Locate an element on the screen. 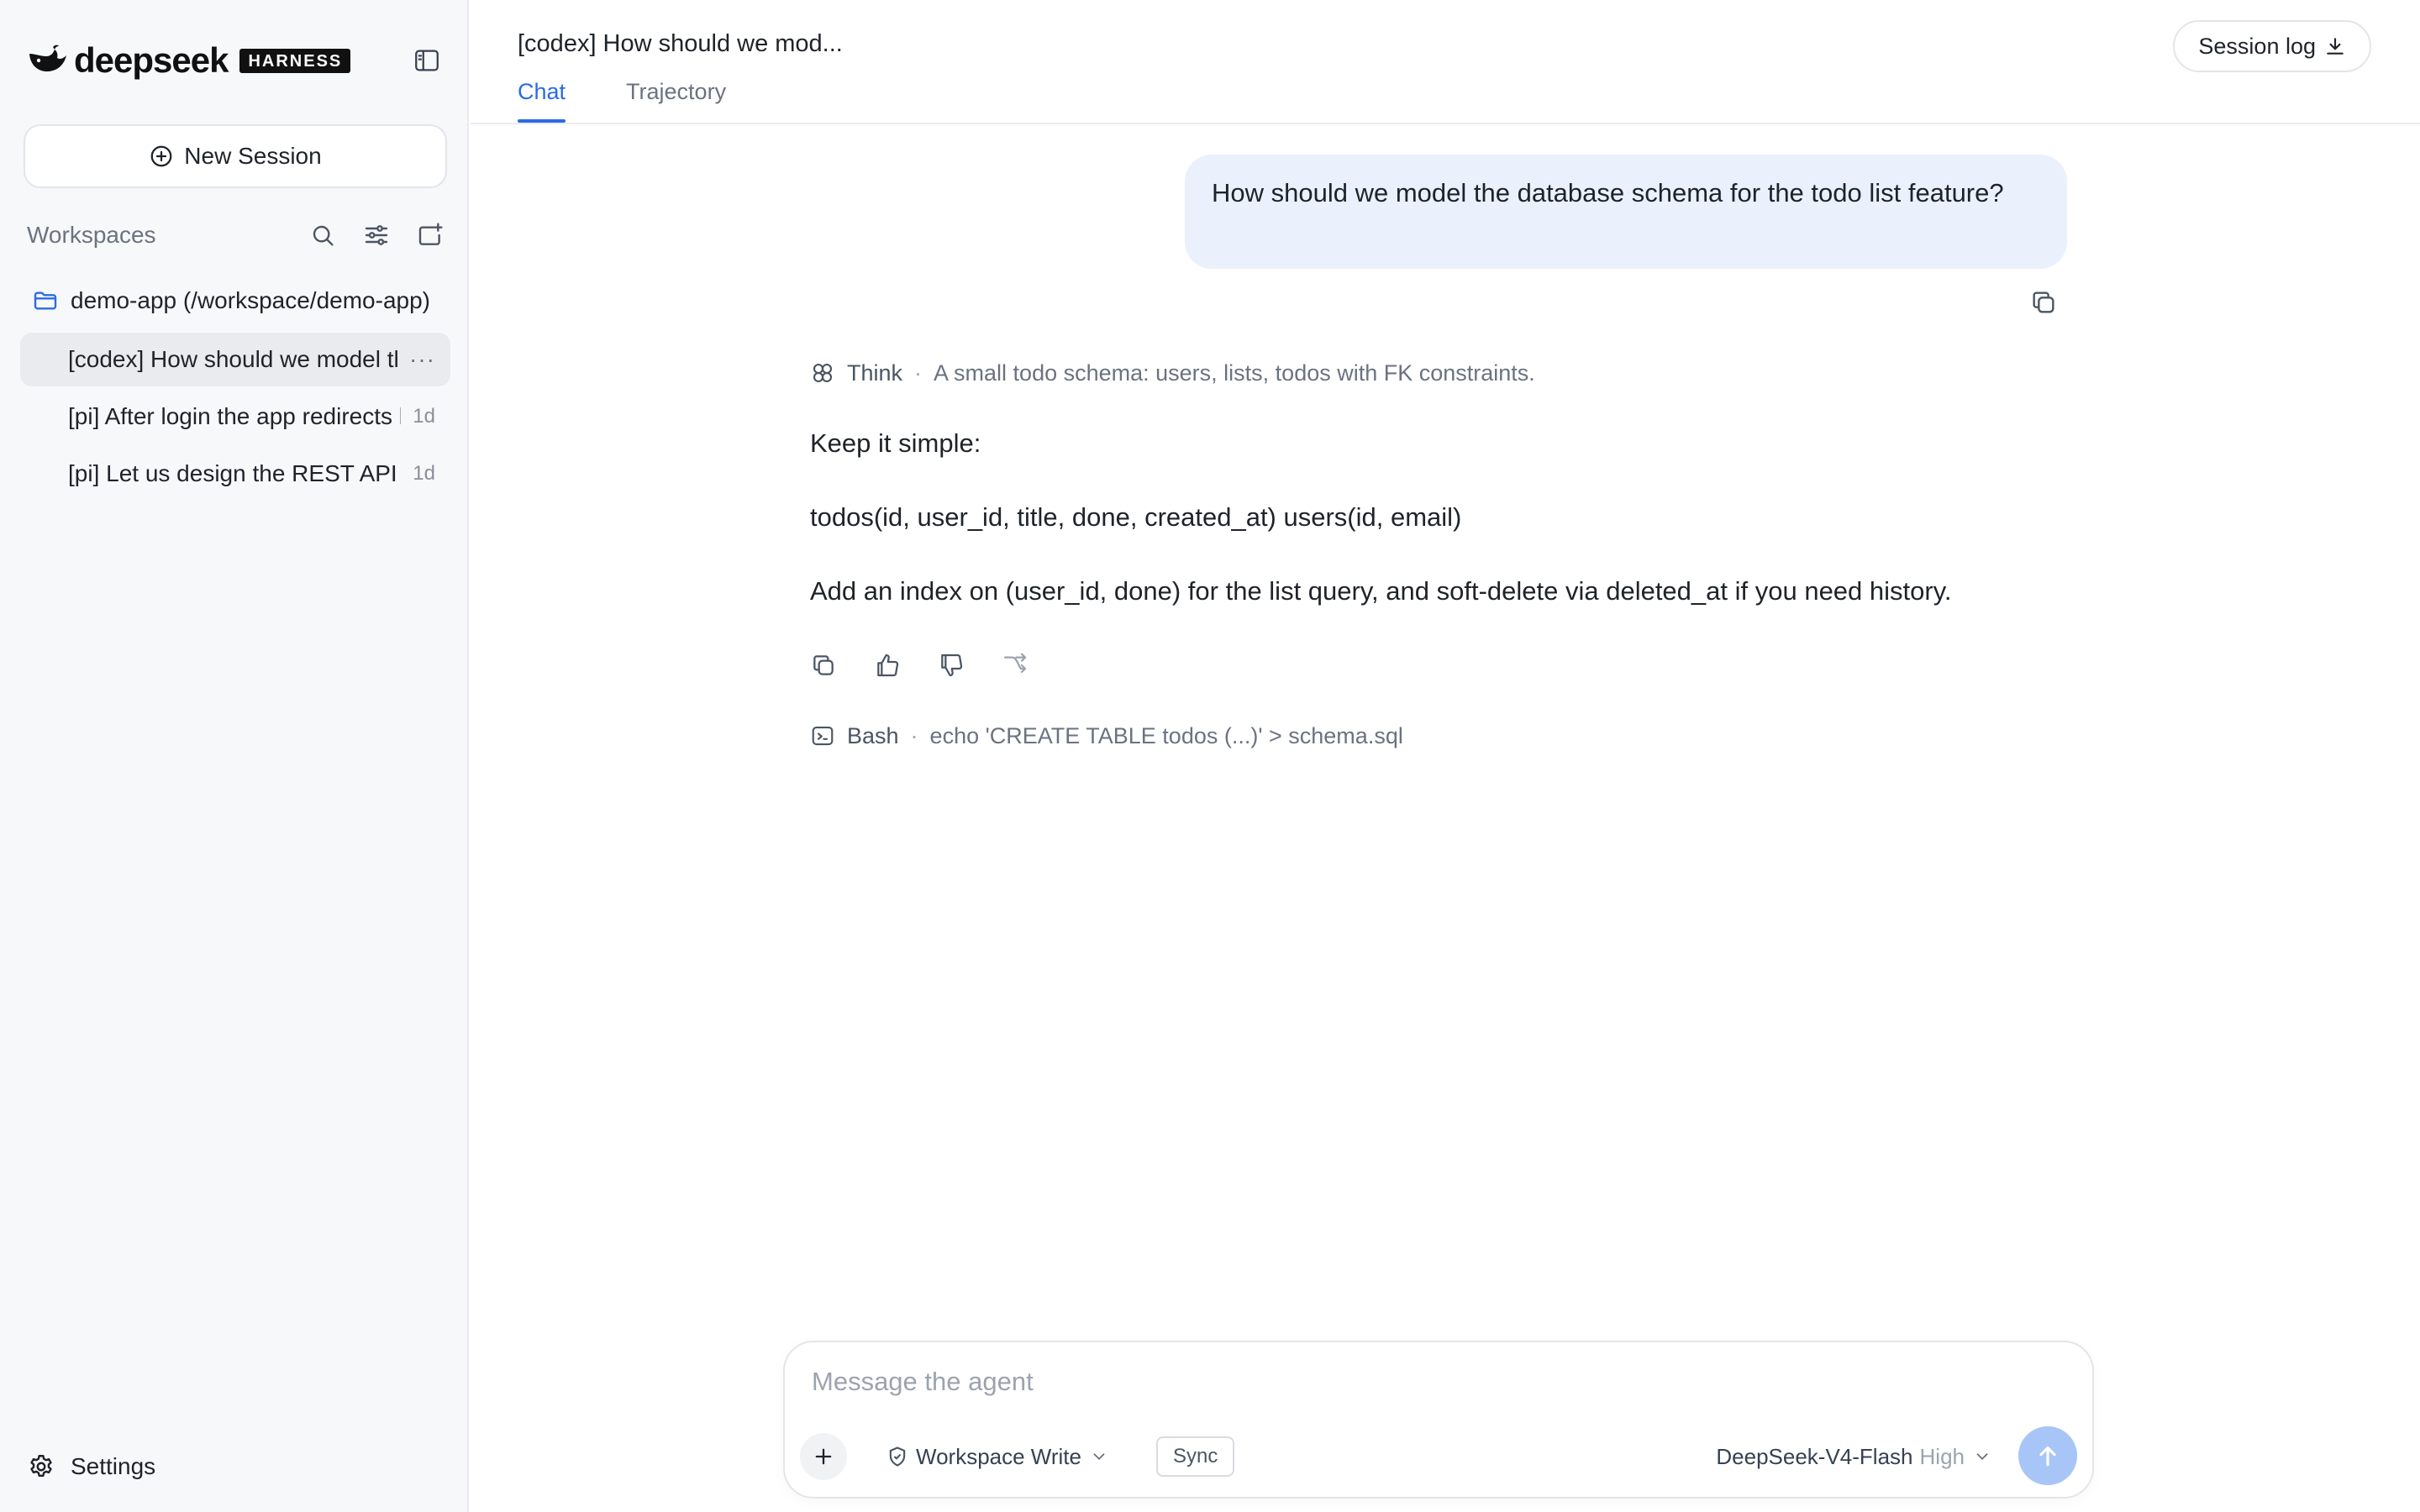  copy-message-button is located at coordinates (2044, 302).